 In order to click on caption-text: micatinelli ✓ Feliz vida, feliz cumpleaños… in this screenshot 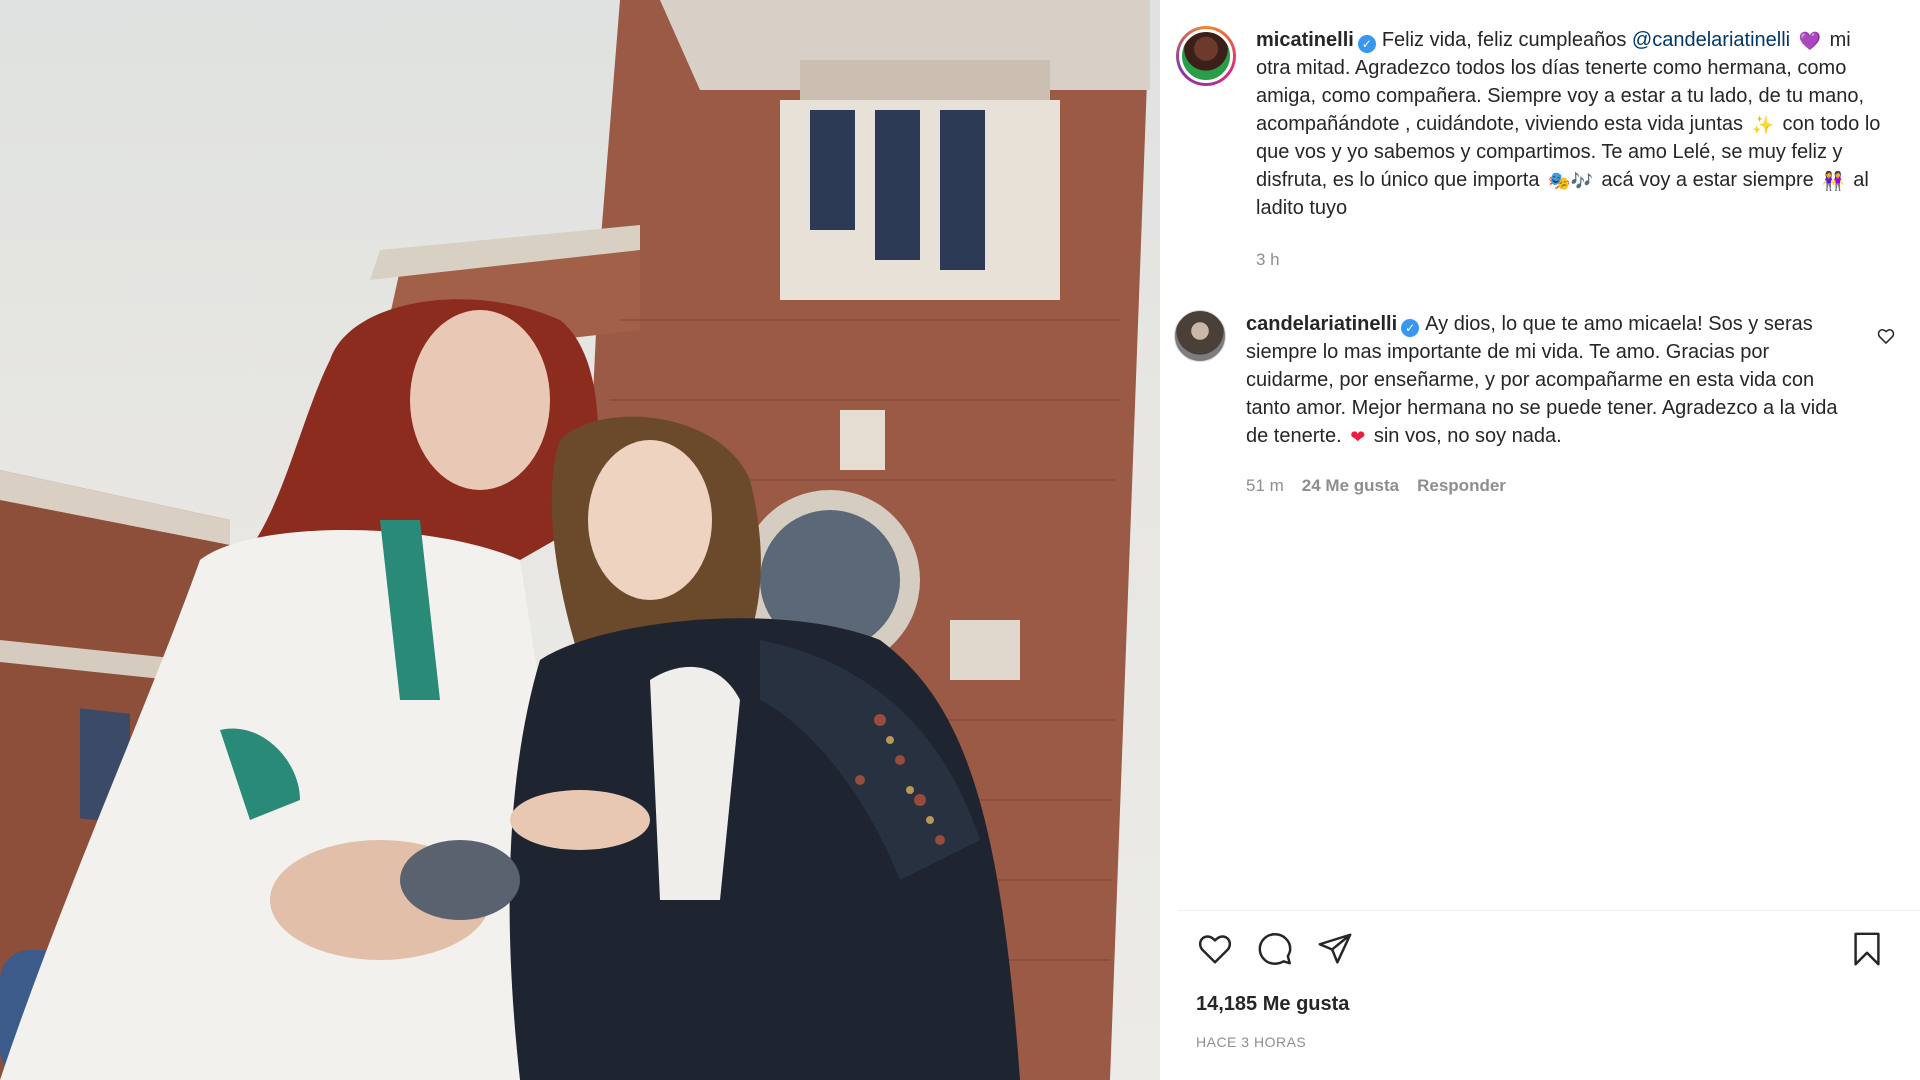, I will do `click(1571, 150)`.